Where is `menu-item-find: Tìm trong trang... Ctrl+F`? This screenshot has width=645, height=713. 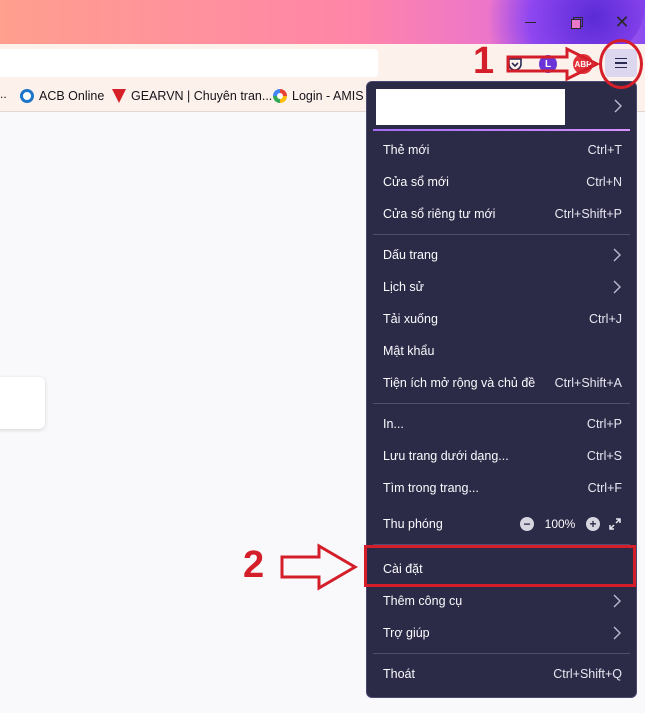
menu-item-find: Tìm trong trang... Ctrl+F is located at coordinates (501, 488).